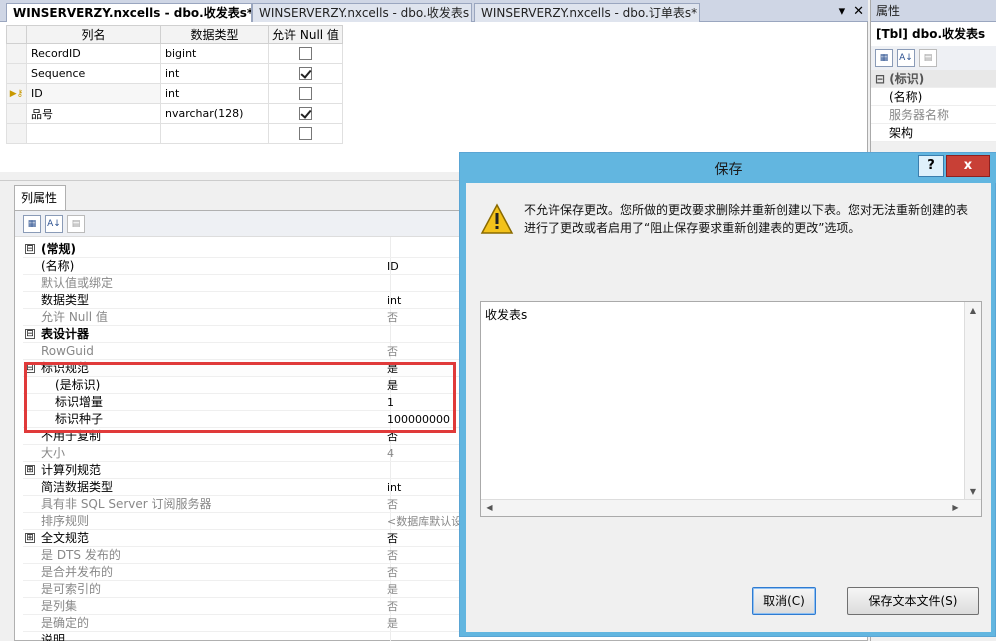 The height and width of the screenshot is (641, 996). What do you see at coordinates (933, 115) in the screenshot?
I see `property-row-server-name: 服务器名称` at bounding box center [933, 115].